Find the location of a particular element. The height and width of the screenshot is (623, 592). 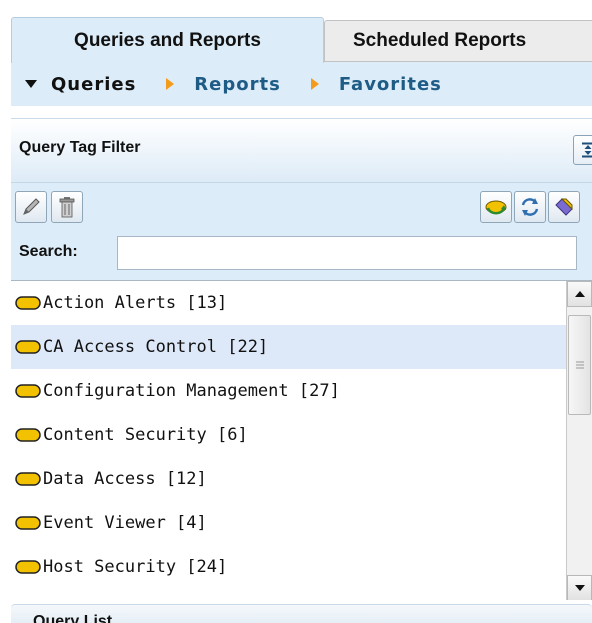

list-item: Content Security [6] is located at coordinates (288, 435).